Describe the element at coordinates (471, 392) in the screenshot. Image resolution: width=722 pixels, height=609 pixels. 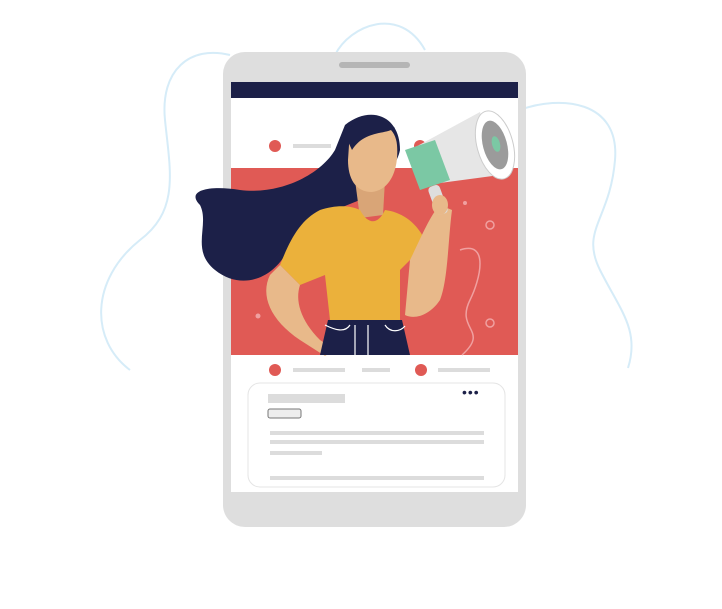
I see `more-horizontal-icon: •••` at that location.